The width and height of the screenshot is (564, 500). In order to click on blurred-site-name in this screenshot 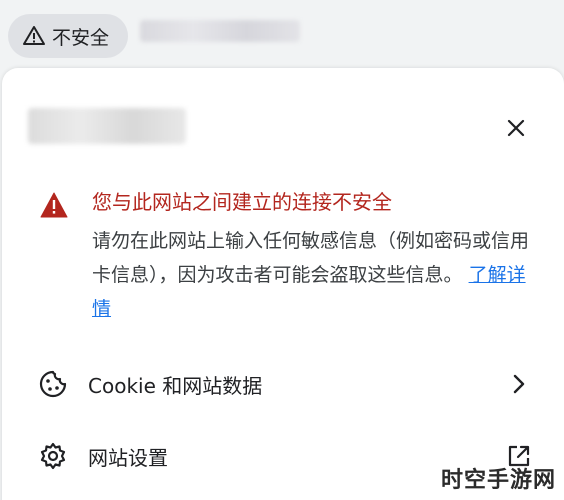, I will do `click(107, 126)`.